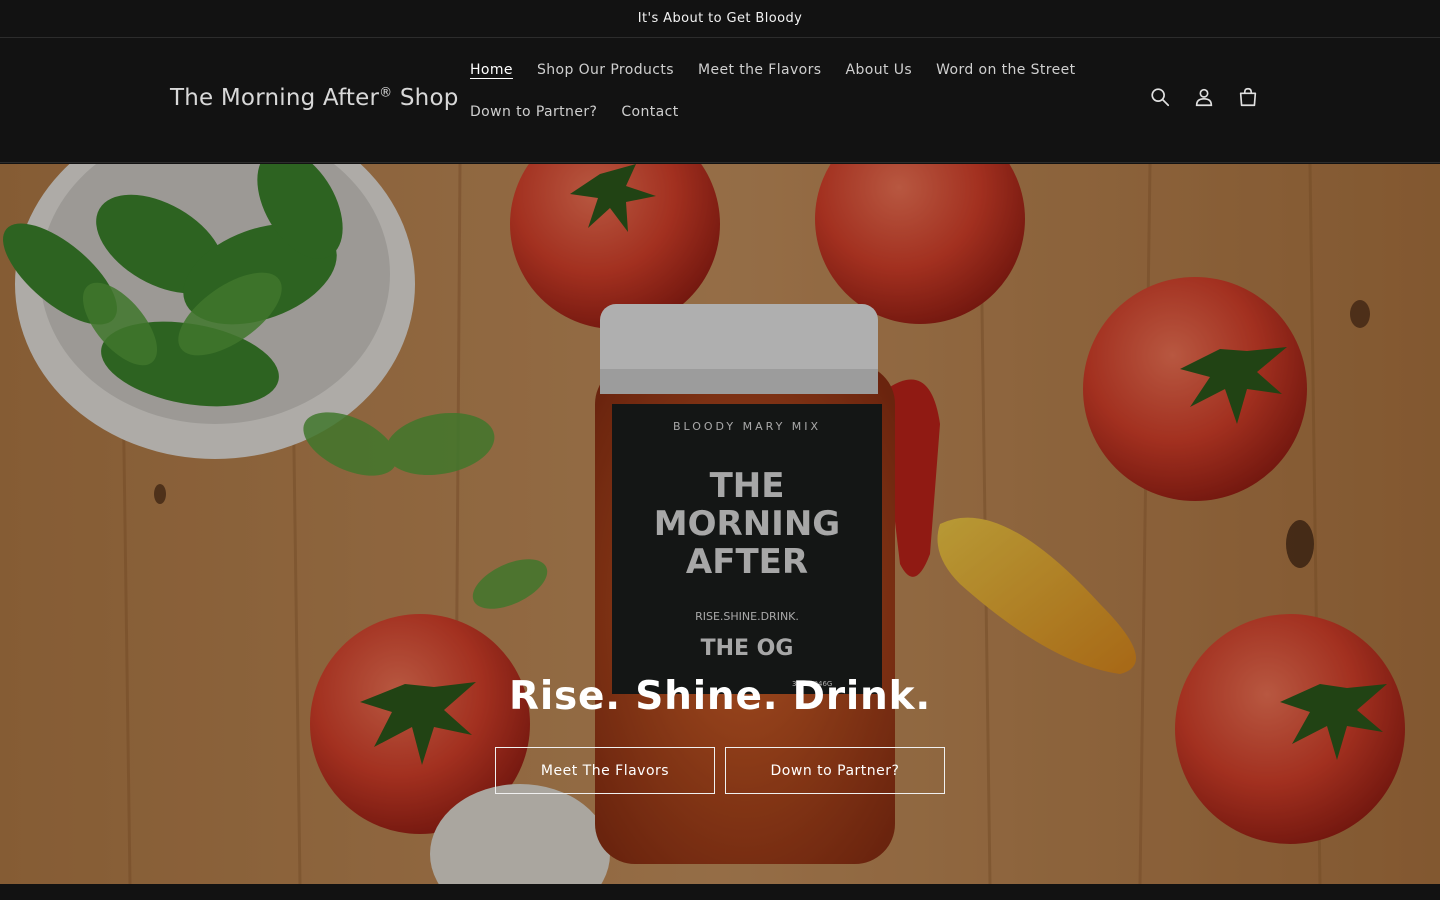 The height and width of the screenshot is (900, 1440). I want to click on nav-item-meet-the-flavors: Meet the Flavors, so click(760, 70).